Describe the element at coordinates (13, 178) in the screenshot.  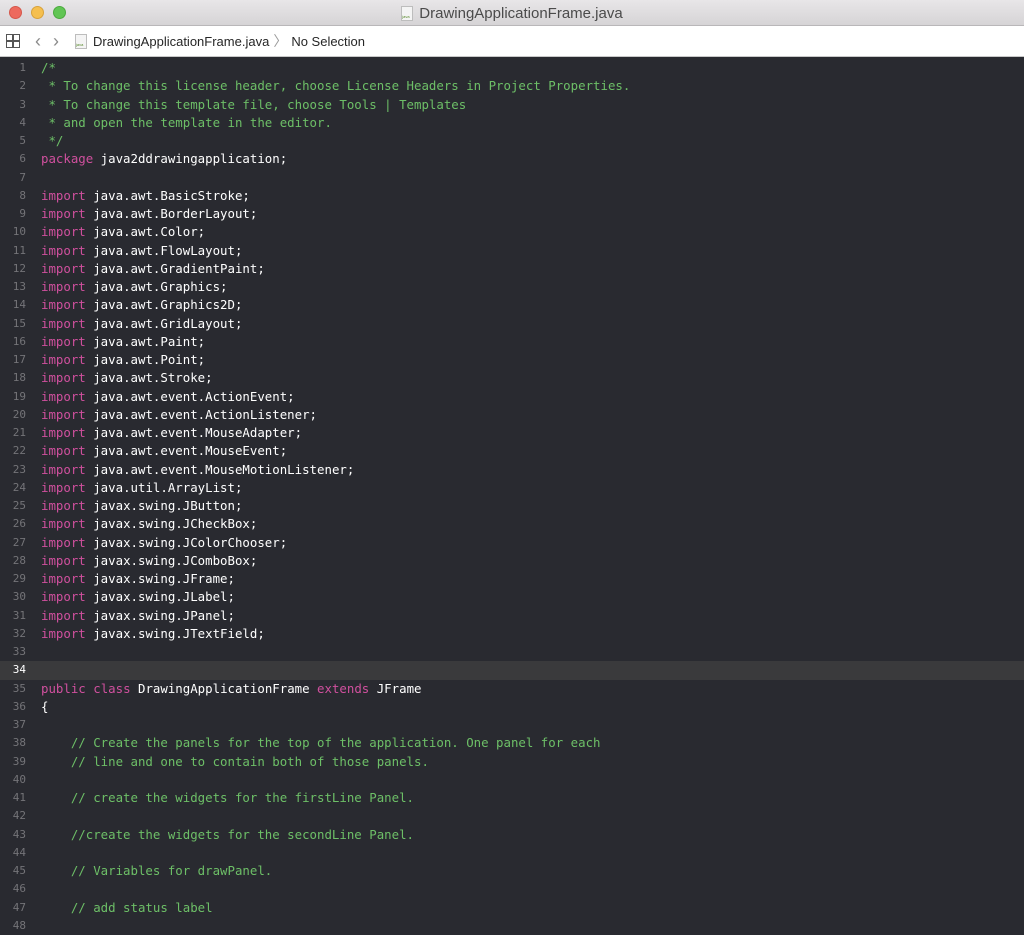
I see `line-number: 7` at that location.